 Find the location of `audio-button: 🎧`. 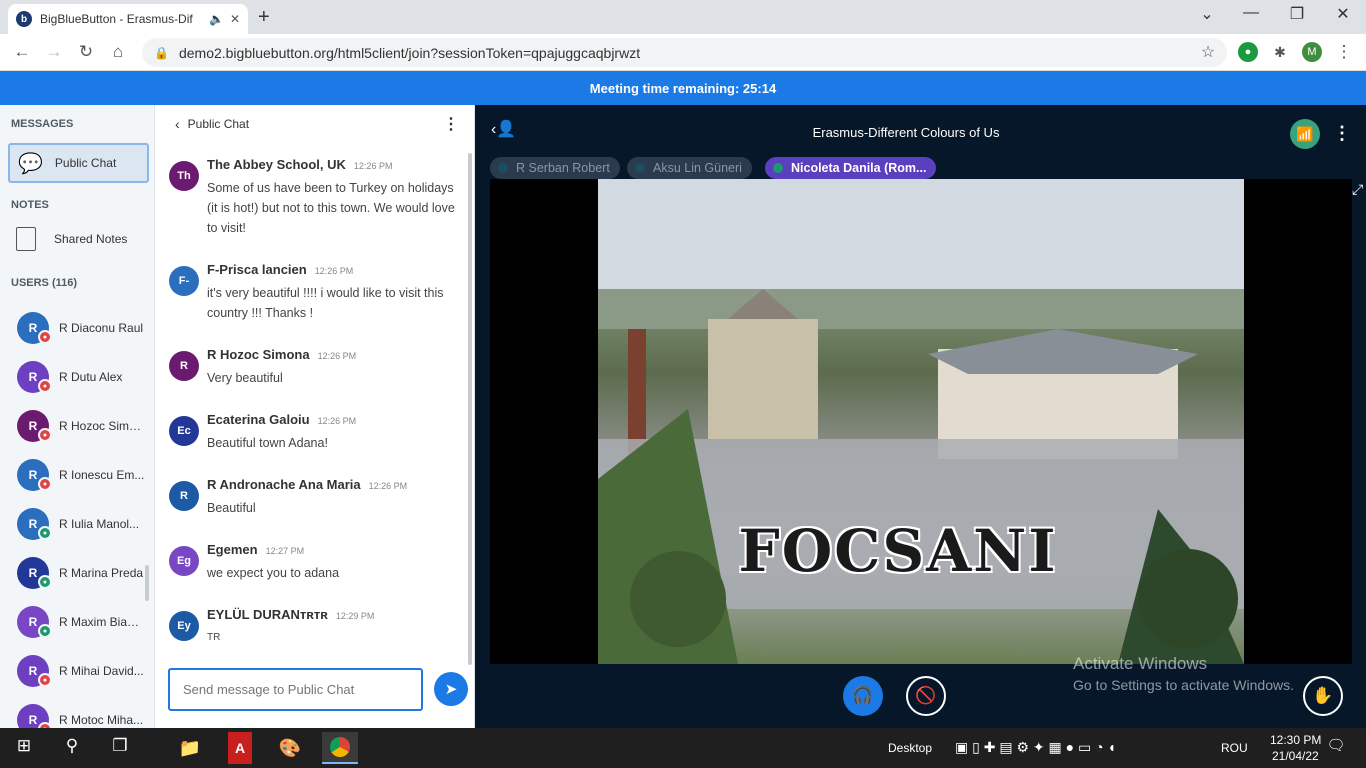

audio-button: 🎧 is located at coordinates (863, 696).